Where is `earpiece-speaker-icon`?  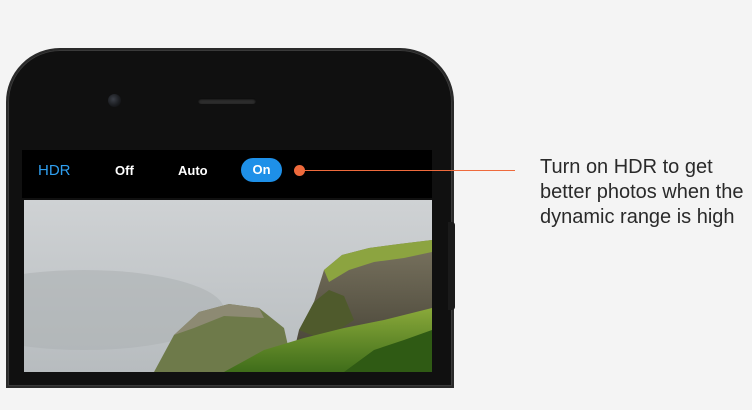 earpiece-speaker-icon is located at coordinates (227, 101).